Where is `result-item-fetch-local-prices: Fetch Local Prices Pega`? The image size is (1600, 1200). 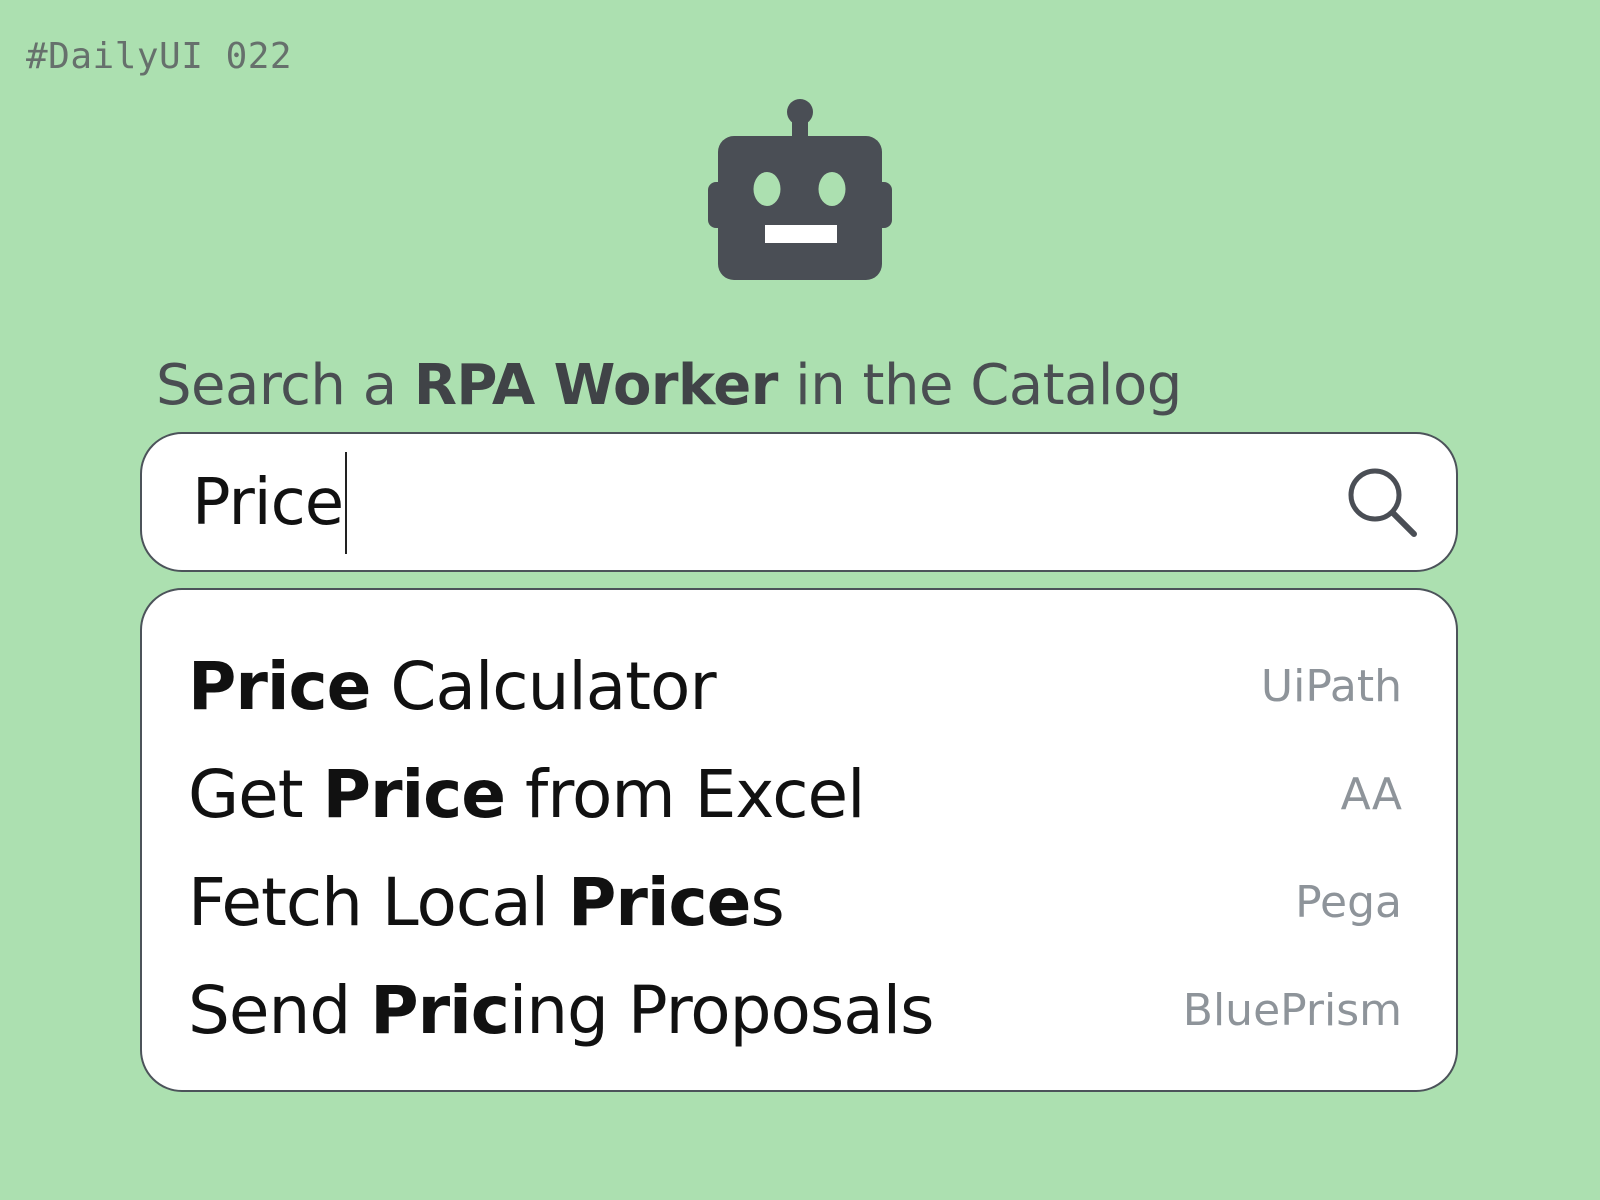 result-item-fetch-local-prices: Fetch Local Prices Pega is located at coordinates (795, 902).